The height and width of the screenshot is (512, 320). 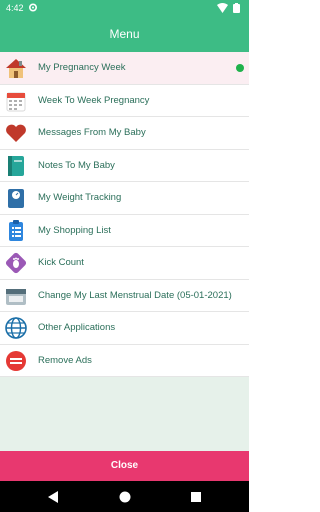 I want to click on calendar-change-icon, so click(x=16, y=296).